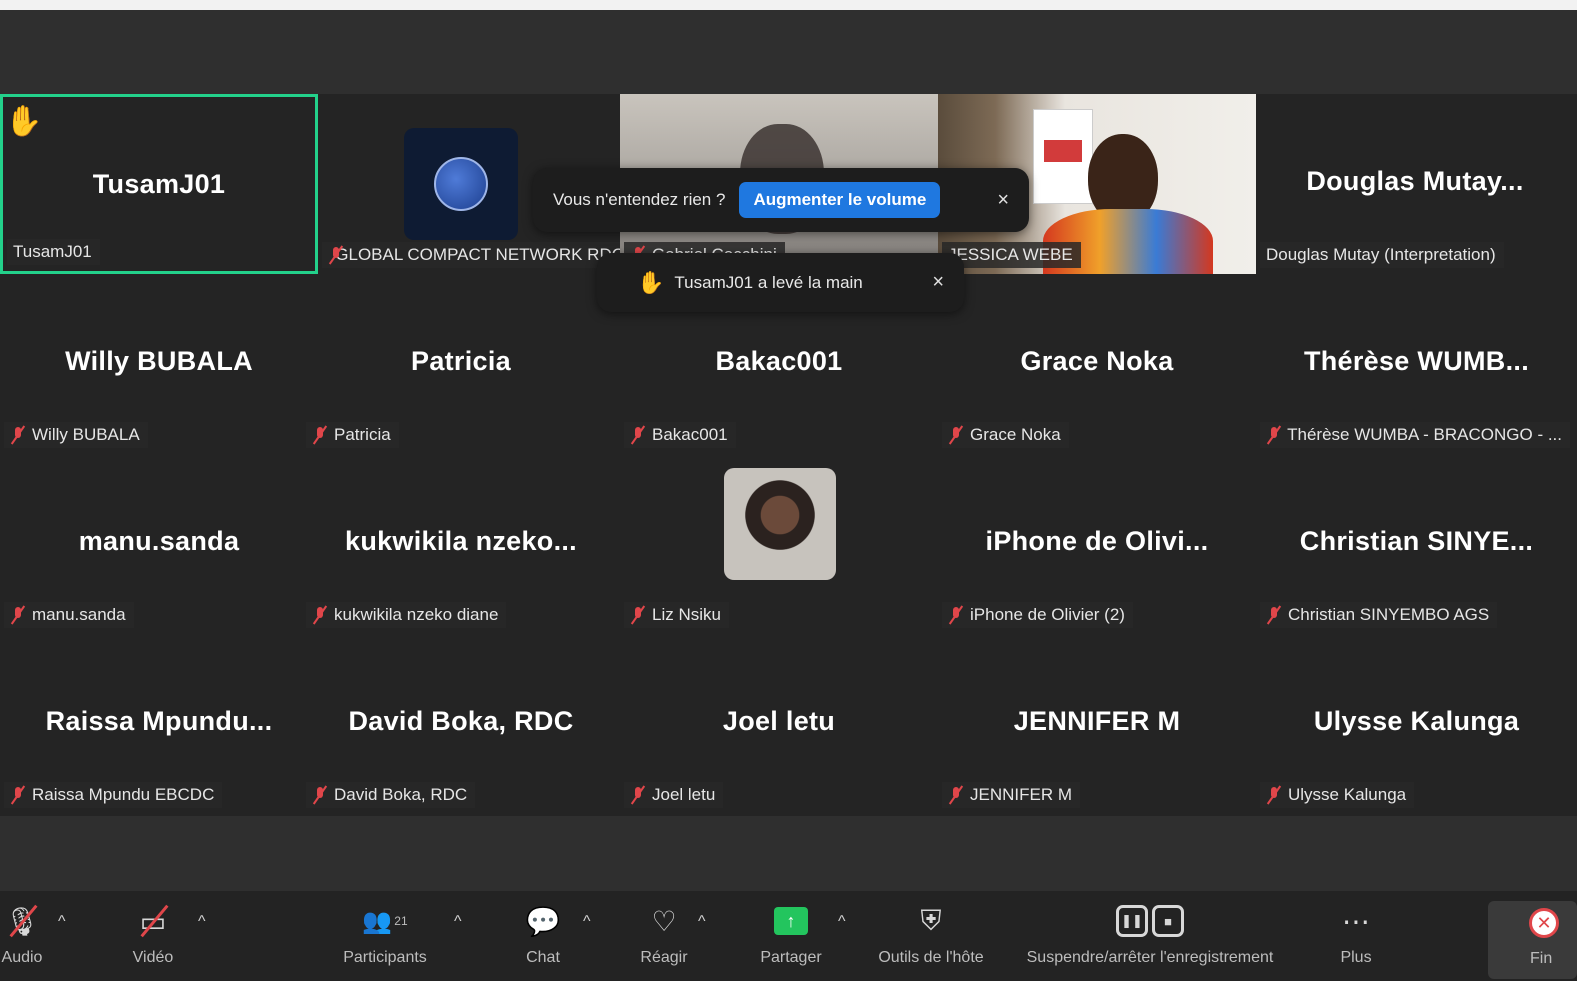 Image resolution: width=1577 pixels, height=981 pixels. What do you see at coordinates (159, 361) in the screenshot?
I see `participant-name: Willy BUBALA` at bounding box center [159, 361].